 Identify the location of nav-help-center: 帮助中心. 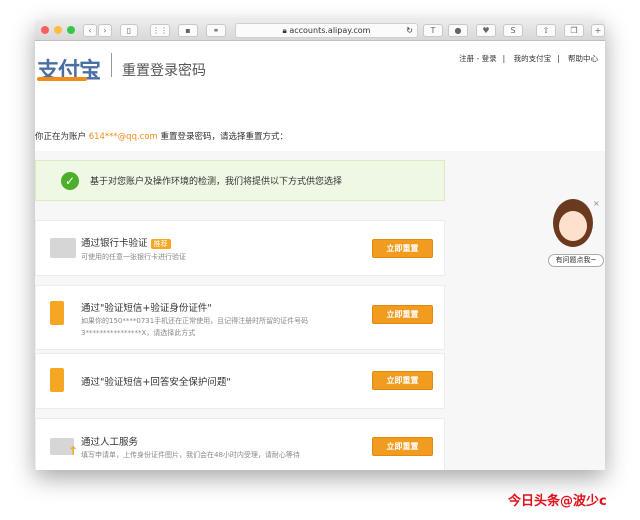
(583, 58).